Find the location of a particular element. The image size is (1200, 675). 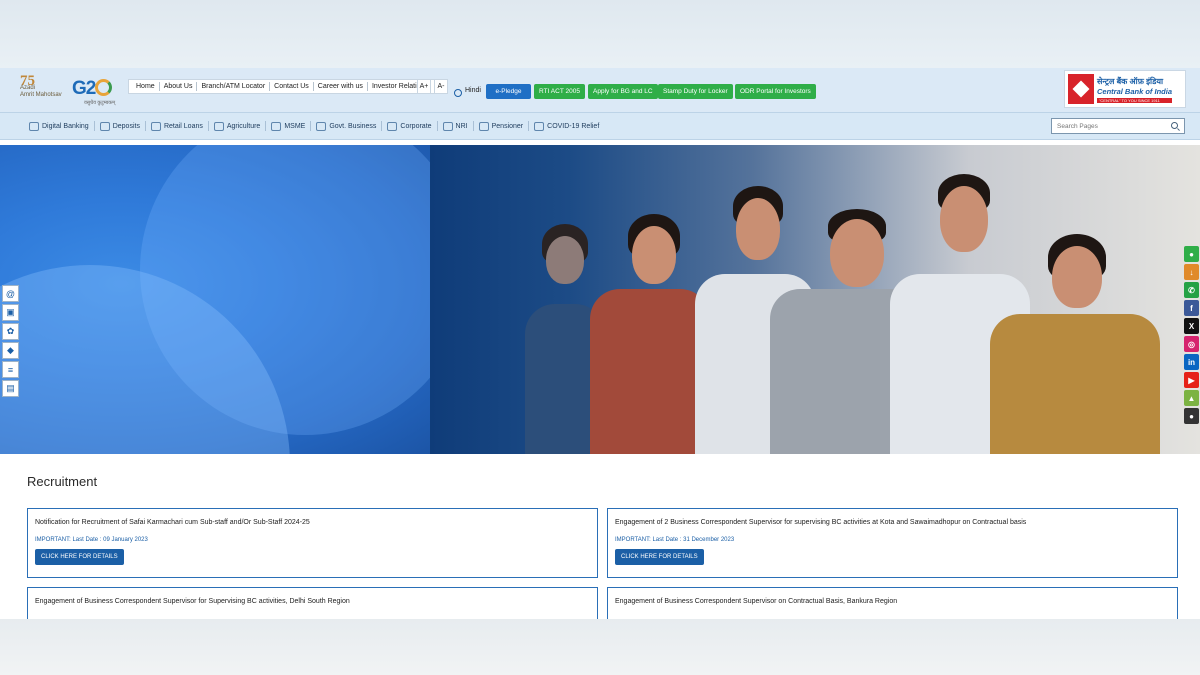

globe-icon is located at coordinates (458, 93).